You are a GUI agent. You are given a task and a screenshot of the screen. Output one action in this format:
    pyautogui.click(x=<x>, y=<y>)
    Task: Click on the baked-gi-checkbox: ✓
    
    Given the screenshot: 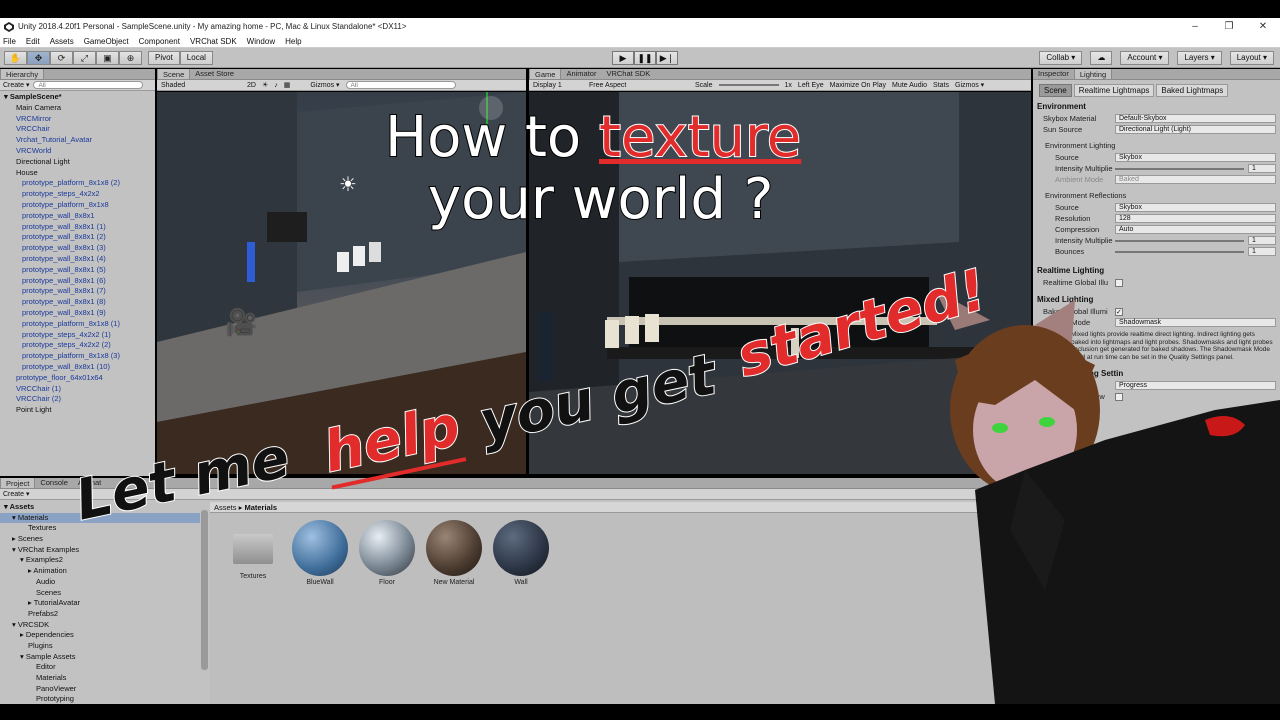 What is the action you would take?
    pyautogui.click(x=1119, y=312)
    